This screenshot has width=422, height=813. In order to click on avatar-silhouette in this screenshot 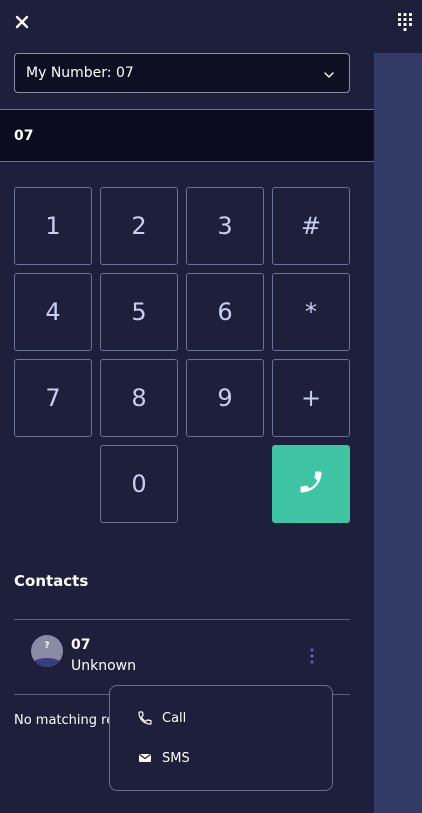, I will do `click(47, 662)`.